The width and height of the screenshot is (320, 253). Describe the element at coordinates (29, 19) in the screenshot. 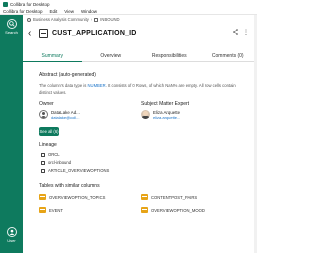

I see `community-icon` at that location.